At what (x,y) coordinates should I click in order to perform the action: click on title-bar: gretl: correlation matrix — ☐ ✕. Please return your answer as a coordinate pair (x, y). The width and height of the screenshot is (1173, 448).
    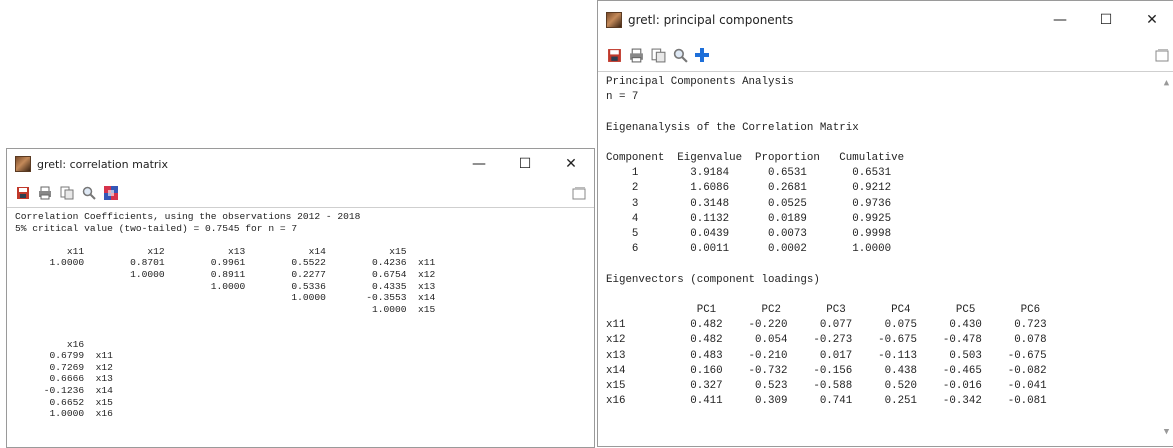
    Looking at the image, I should click on (300, 164).